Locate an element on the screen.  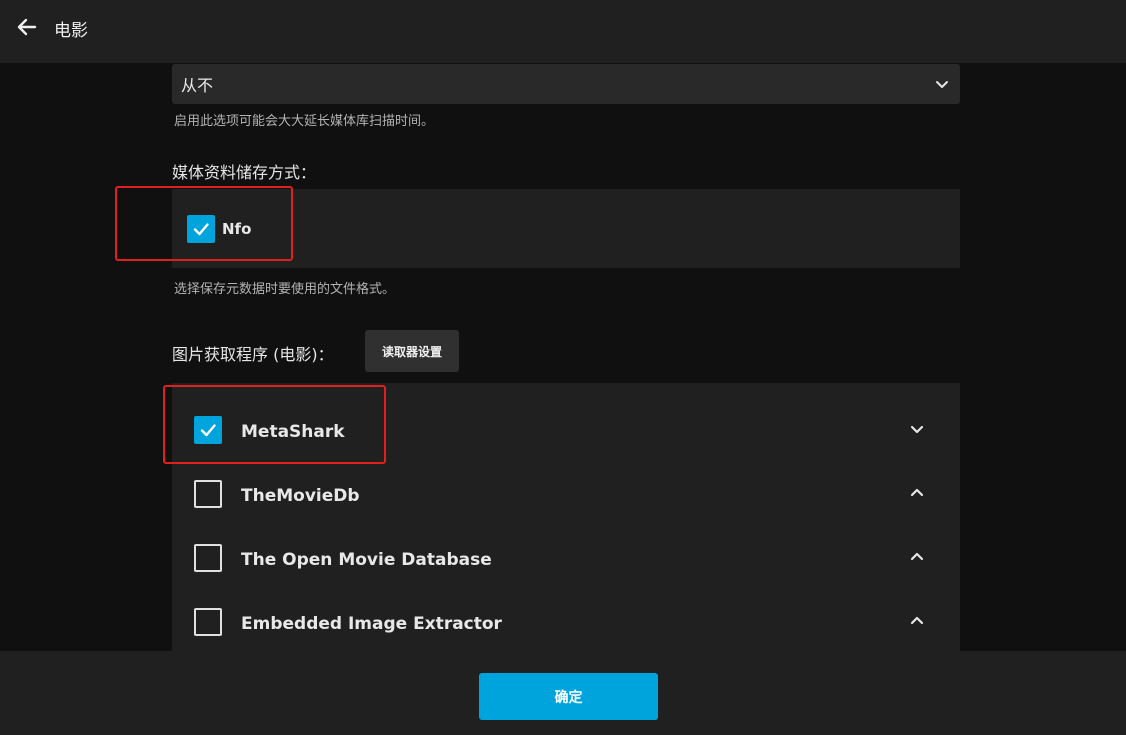
themoviedb-label: TheMovieDb is located at coordinates (300, 496).